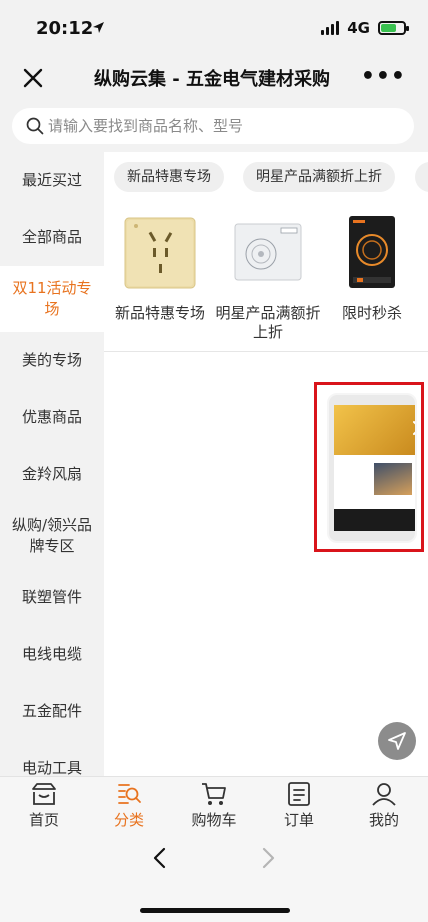 Image resolution: width=428 pixels, height=922 pixels. What do you see at coordinates (128, 820) in the screenshot?
I see `tab-label: 分类` at bounding box center [128, 820].